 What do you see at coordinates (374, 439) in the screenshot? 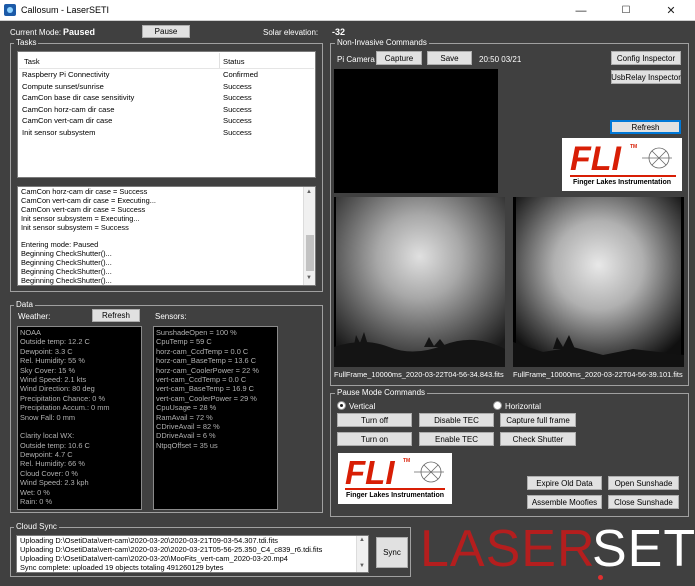
I see `turn-on-button: Turn on` at bounding box center [374, 439].